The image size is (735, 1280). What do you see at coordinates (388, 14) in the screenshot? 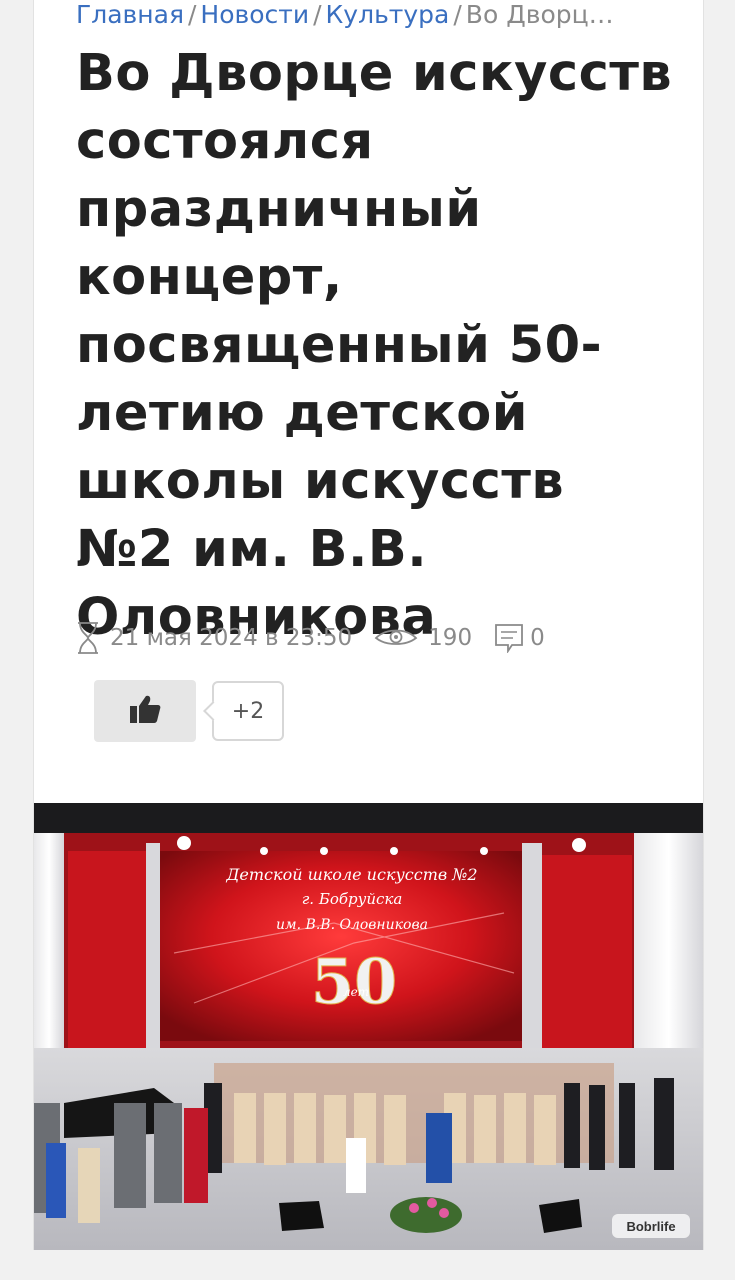
I see `breadcrumb-culture-link: Культура` at bounding box center [388, 14].